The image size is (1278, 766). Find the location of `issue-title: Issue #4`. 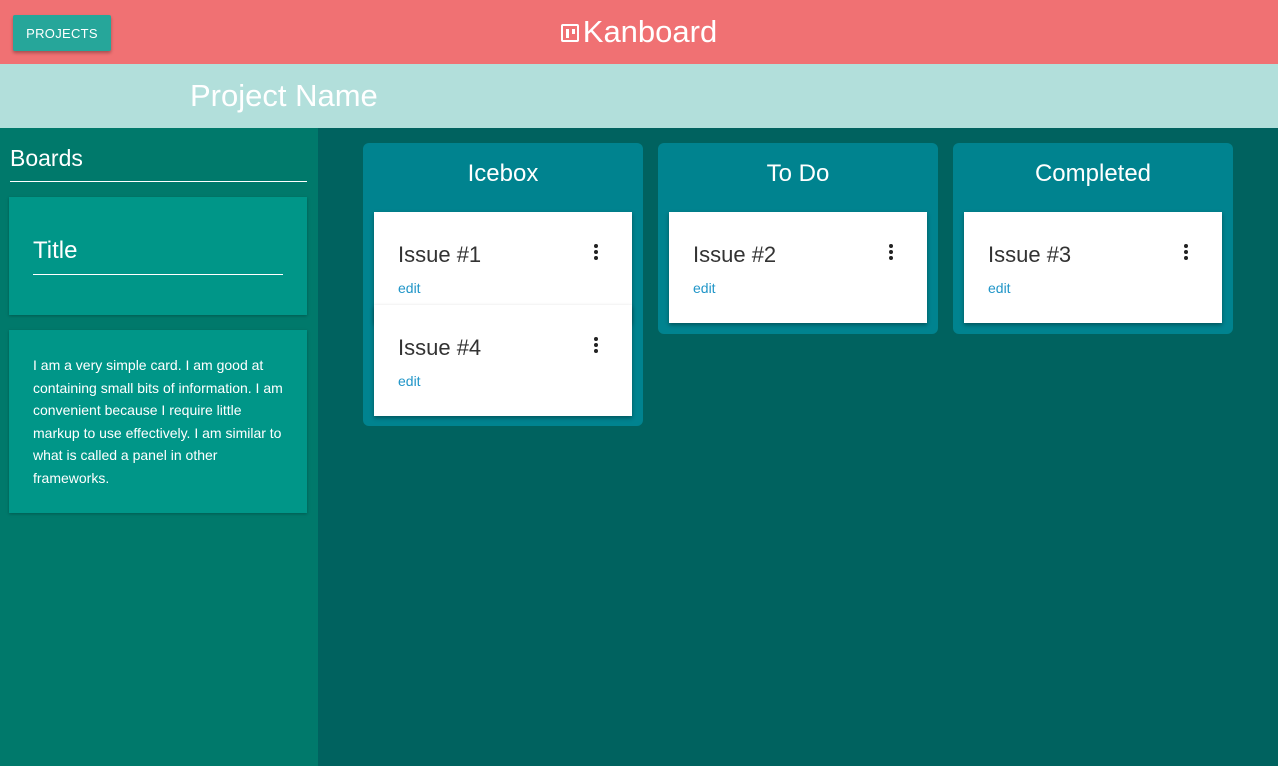

issue-title: Issue #4 is located at coordinates (440, 347).